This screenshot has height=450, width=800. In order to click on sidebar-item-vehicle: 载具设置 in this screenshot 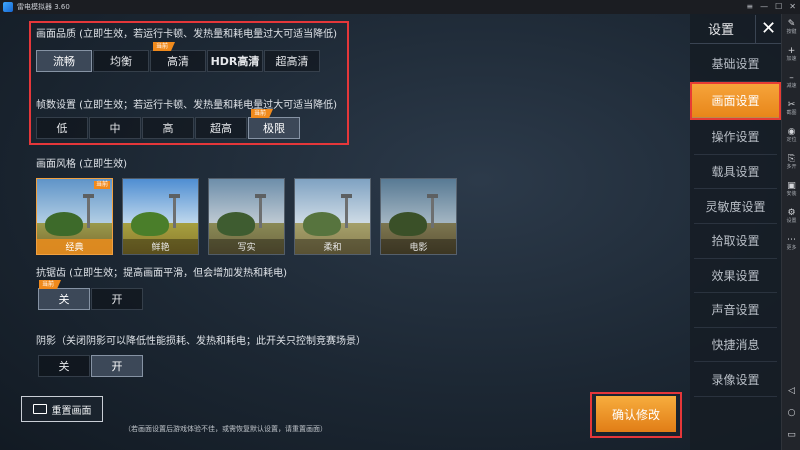, I will do `click(735, 172)`.